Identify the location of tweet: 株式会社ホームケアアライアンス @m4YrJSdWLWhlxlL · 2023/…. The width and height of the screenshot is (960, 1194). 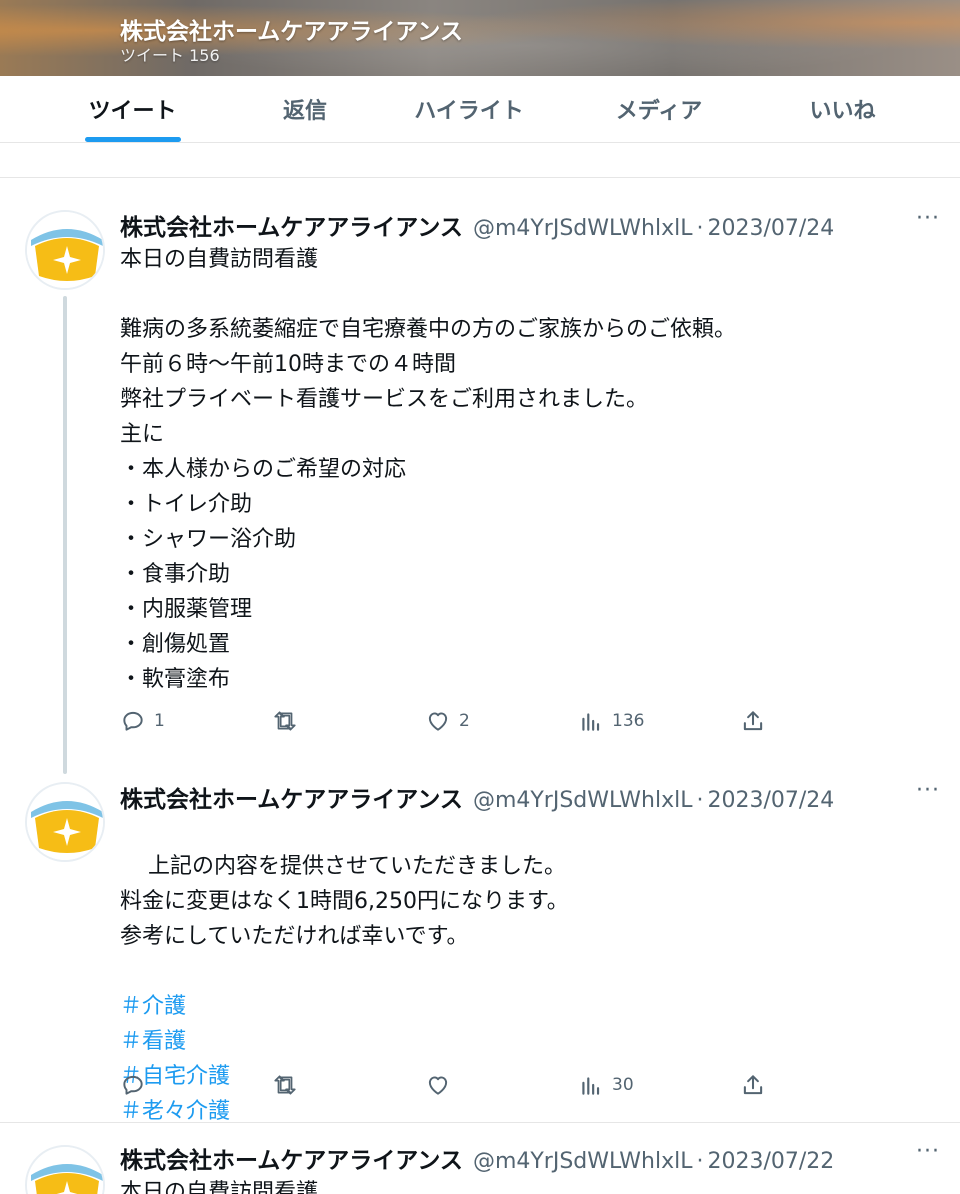
(480, 1158).